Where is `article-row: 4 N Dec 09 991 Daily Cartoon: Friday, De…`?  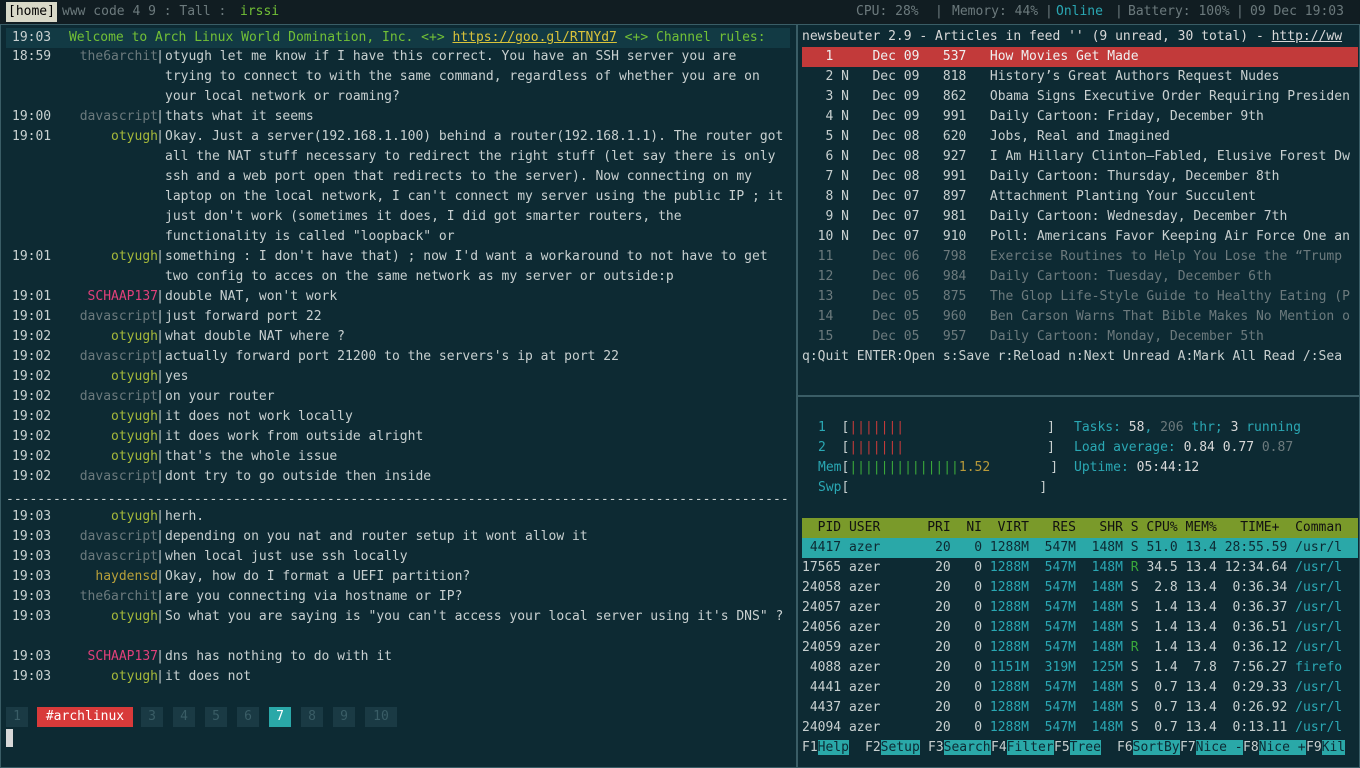 article-row: 4 N Dec 09 991 Daily Cartoon: Friday, De… is located at coordinates (1080, 117).